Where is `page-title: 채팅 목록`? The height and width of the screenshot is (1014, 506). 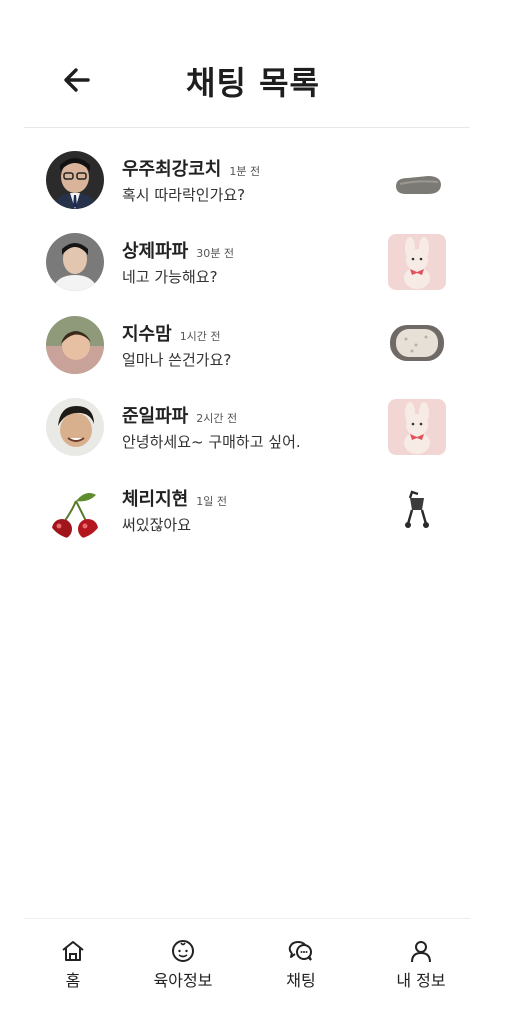 page-title: 채팅 목록 is located at coordinates (253, 83).